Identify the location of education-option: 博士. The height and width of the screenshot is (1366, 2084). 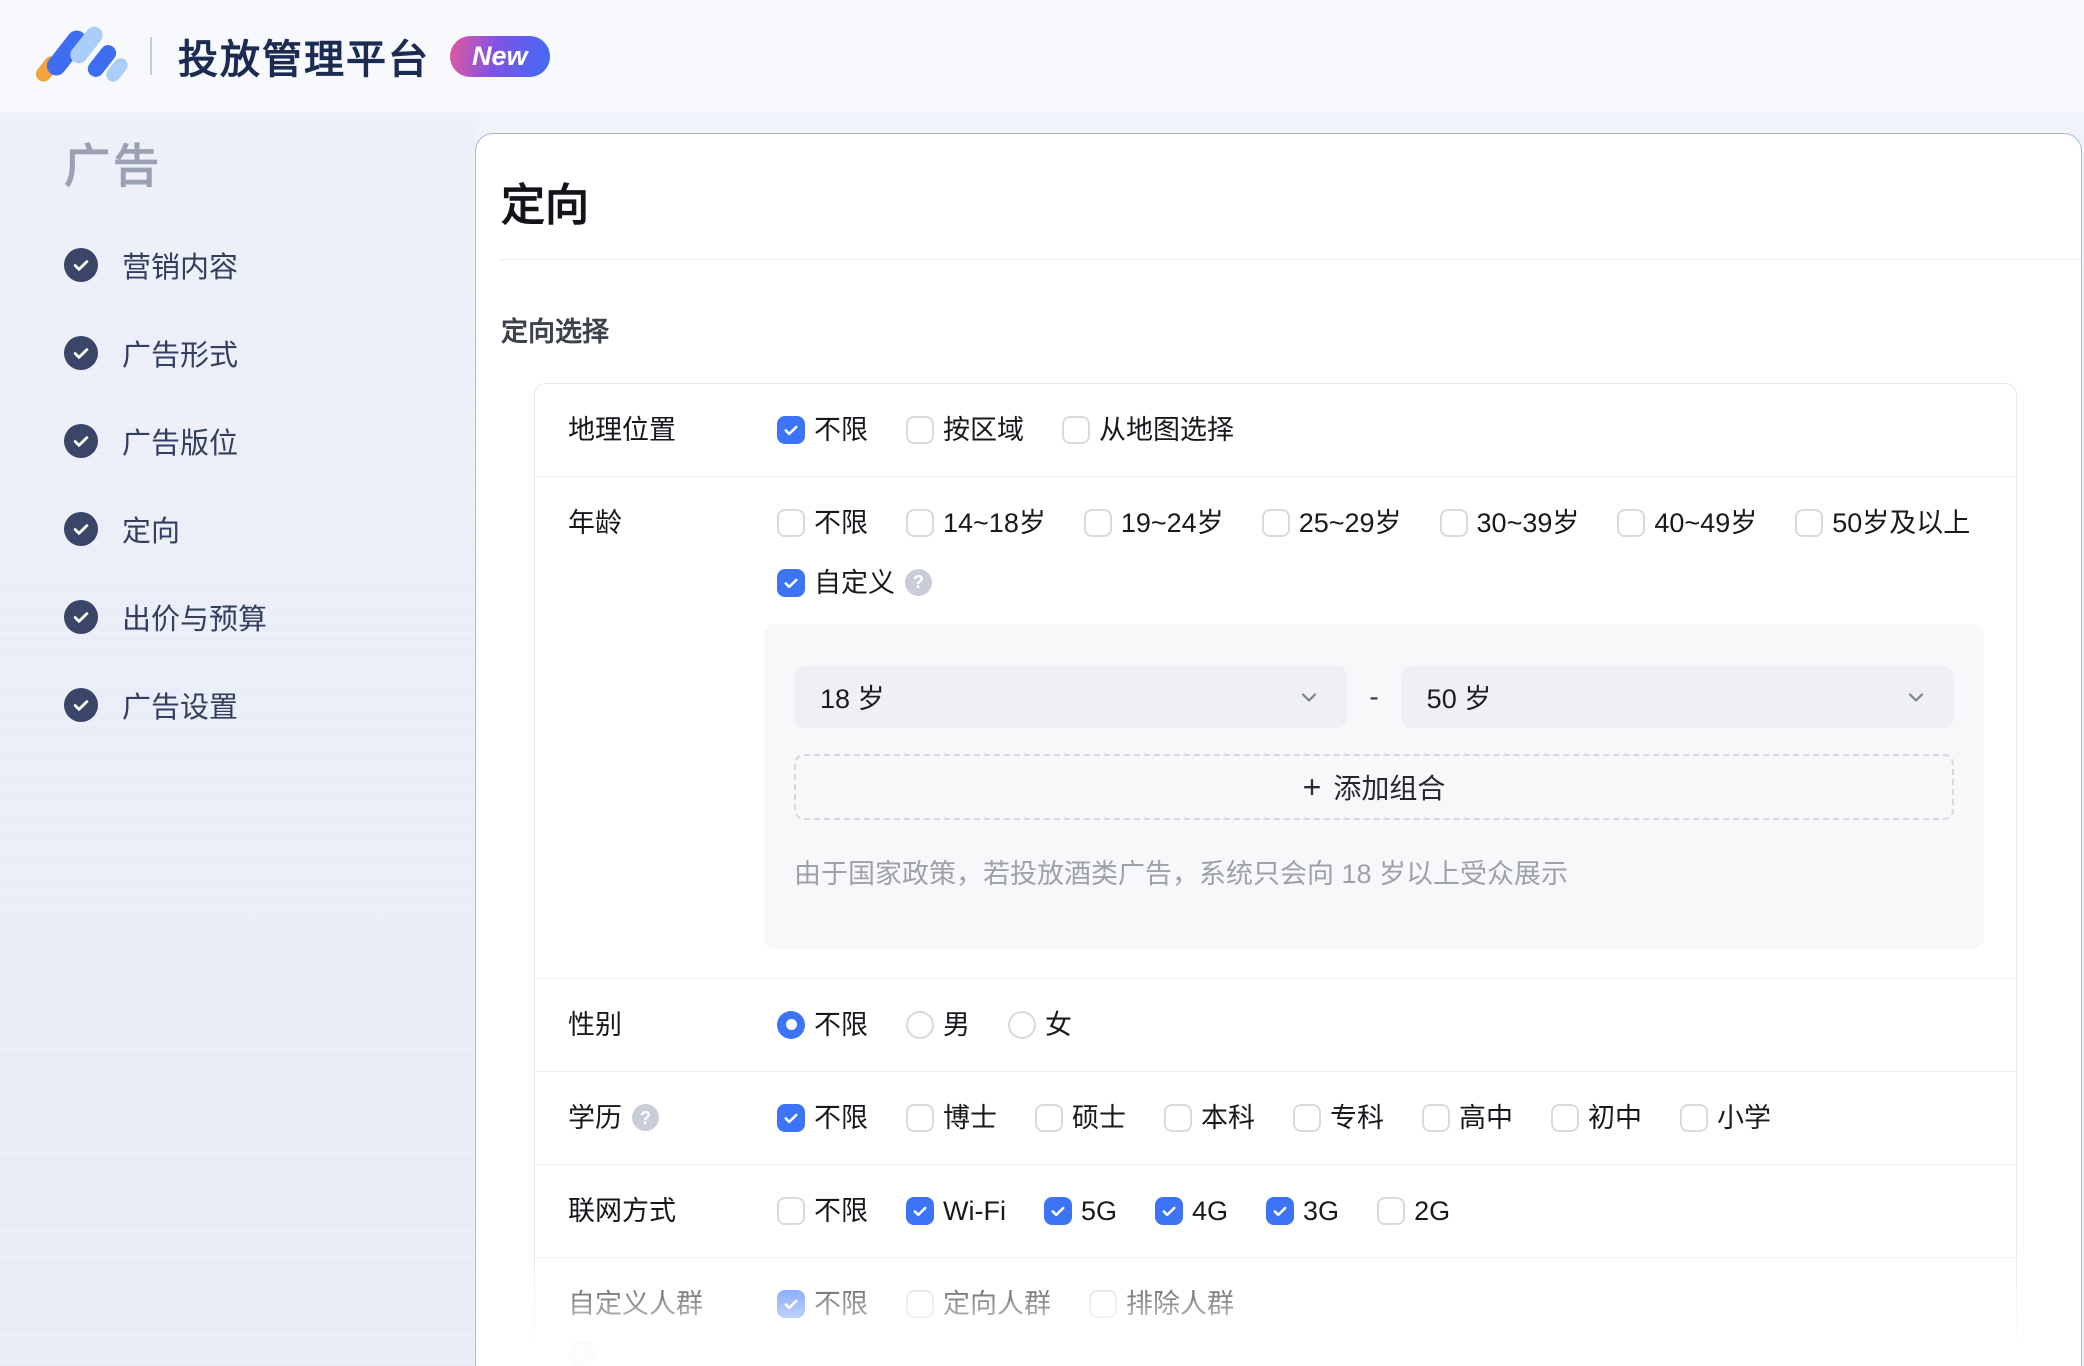
(951, 1118).